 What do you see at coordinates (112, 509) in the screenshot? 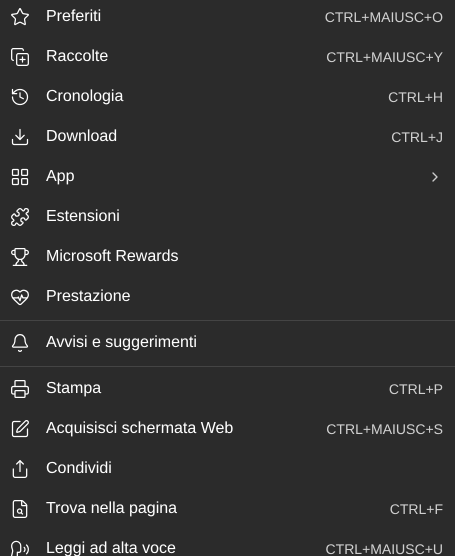
I see `menu-item-label: Trova nella pagina` at bounding box center [112, 509].